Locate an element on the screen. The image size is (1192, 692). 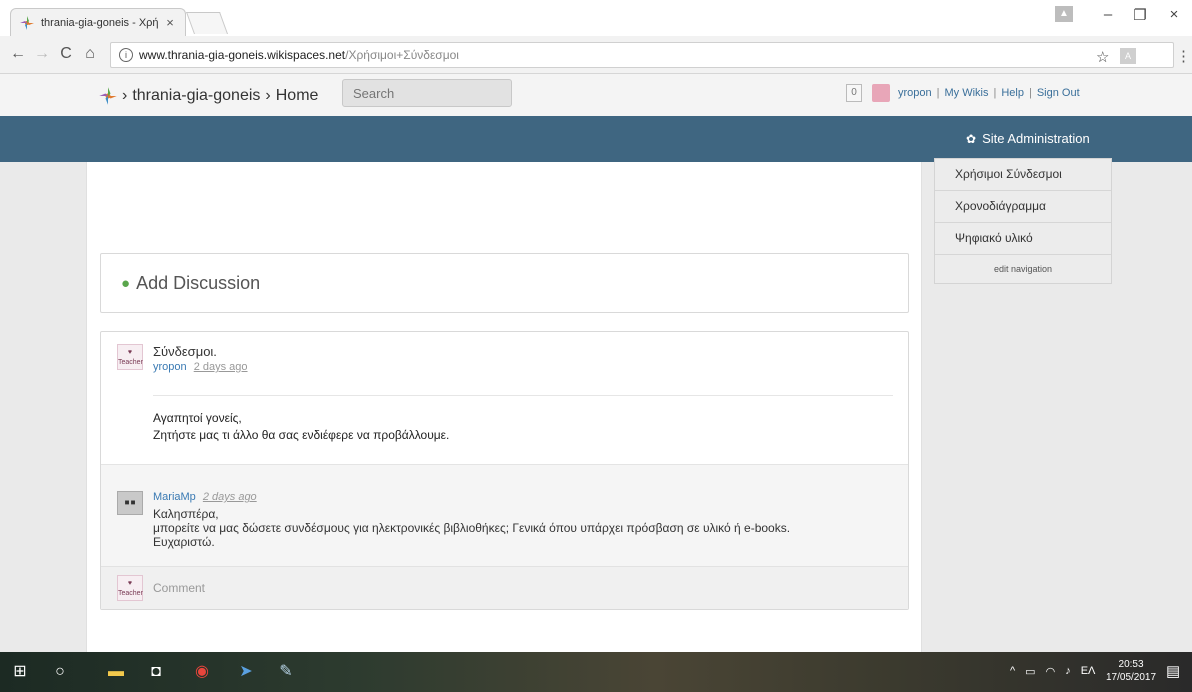
post-author-link: yropon is located at coordinates (170, 367).